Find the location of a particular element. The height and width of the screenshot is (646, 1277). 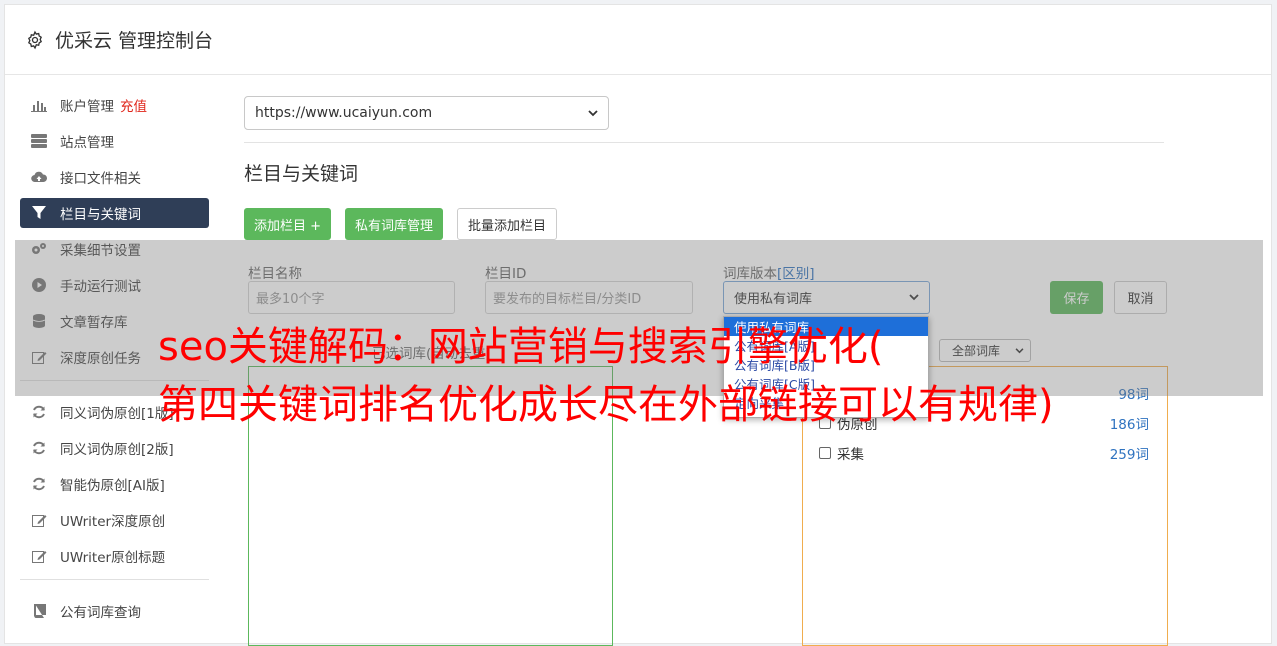

checkbox is located at coordinates (825, 453).